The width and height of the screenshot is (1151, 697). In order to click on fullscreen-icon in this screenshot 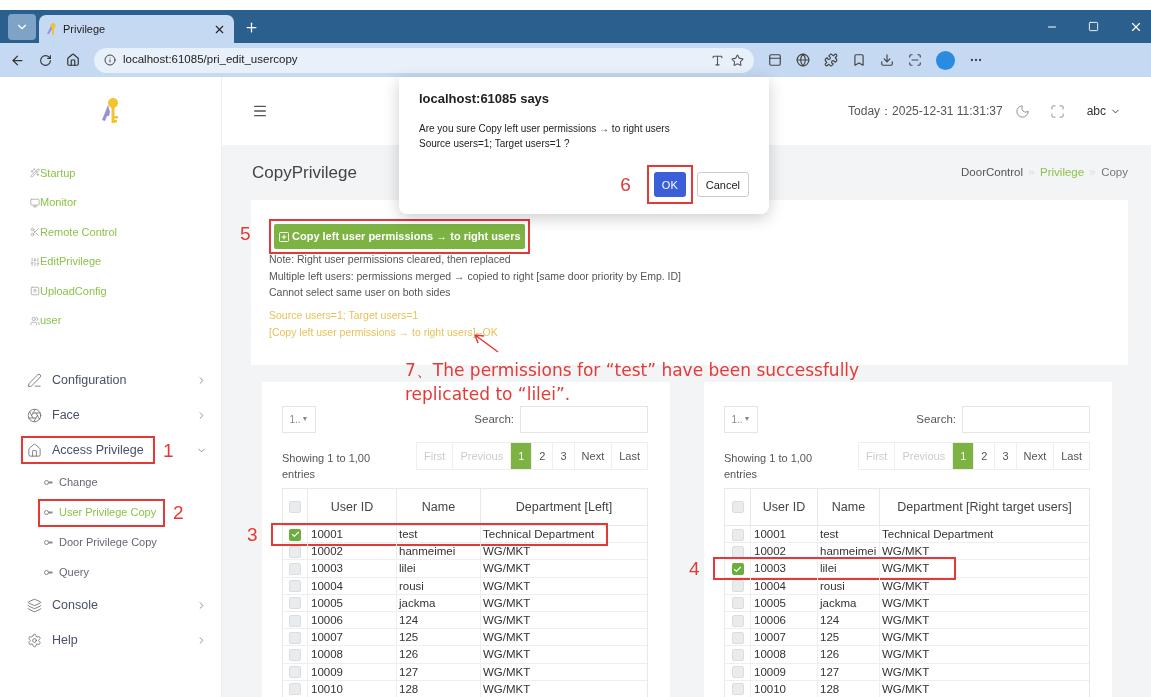, I will do `click(1057, 111)`.